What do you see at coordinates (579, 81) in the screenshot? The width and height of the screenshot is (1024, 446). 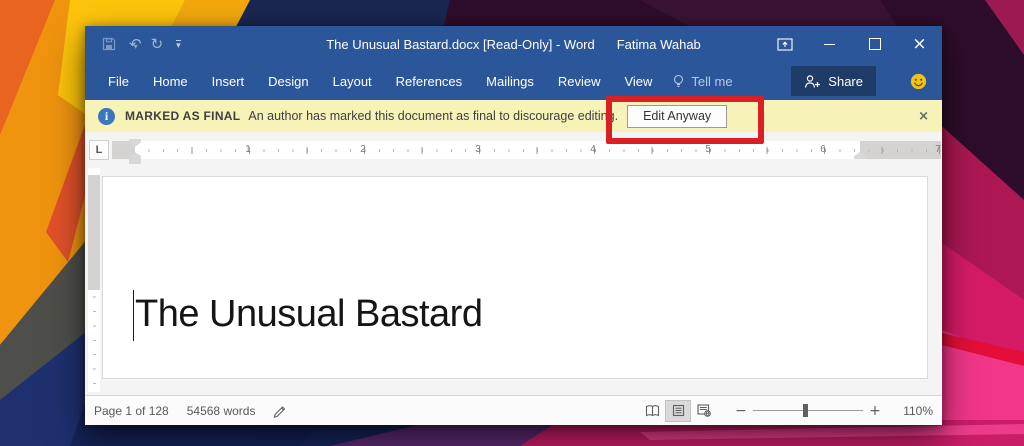 I see `tab-review: Review` at bounding box center [579, 81].